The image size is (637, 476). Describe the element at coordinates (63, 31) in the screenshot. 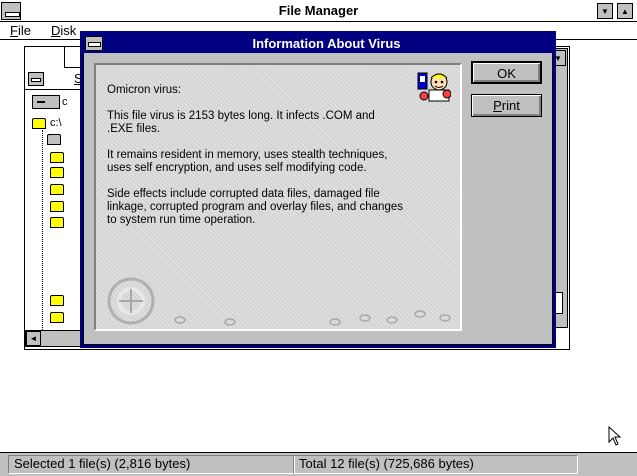

I see `menu-disk: Disk` at that location.